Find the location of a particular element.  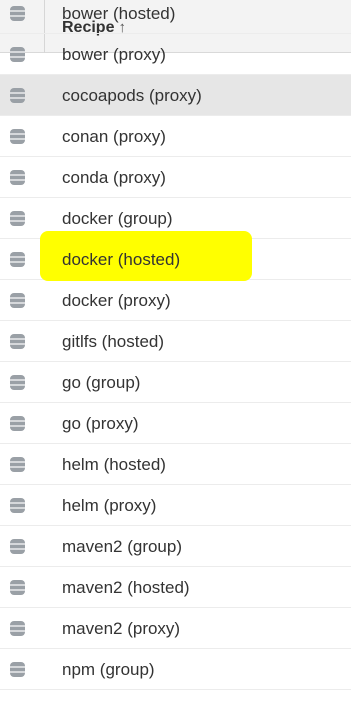

table-row-highlighted: docker (hosted) is located at coordinates (175, 256).